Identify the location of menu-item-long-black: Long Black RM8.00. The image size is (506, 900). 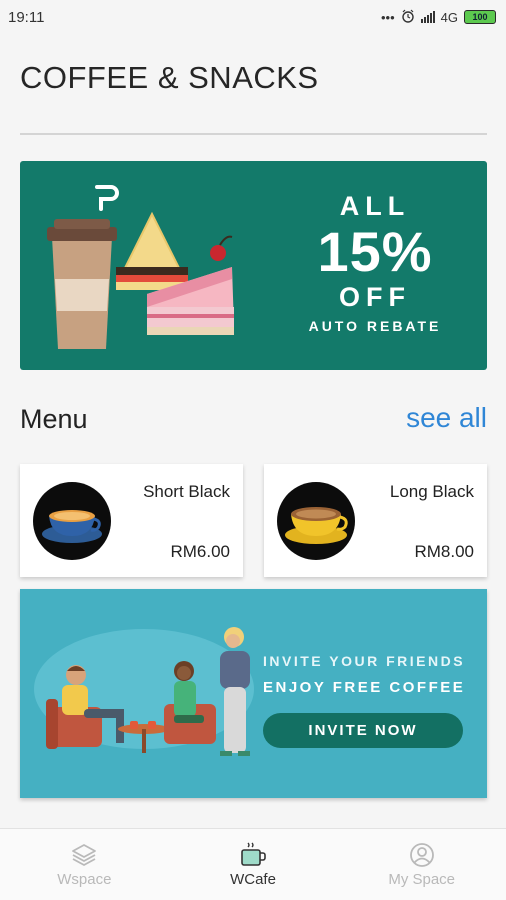
(375, 520).